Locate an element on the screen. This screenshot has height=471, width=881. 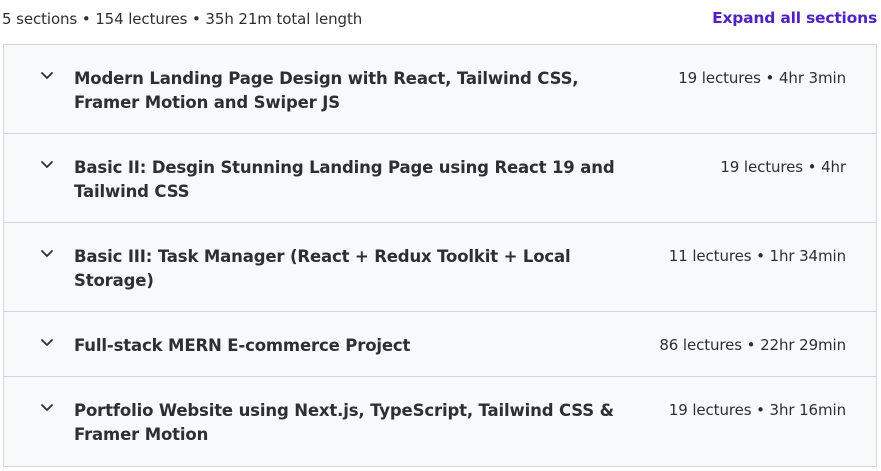
section-meta: 19 lectures • 3hr 16min is located at coordinates (757, 410).